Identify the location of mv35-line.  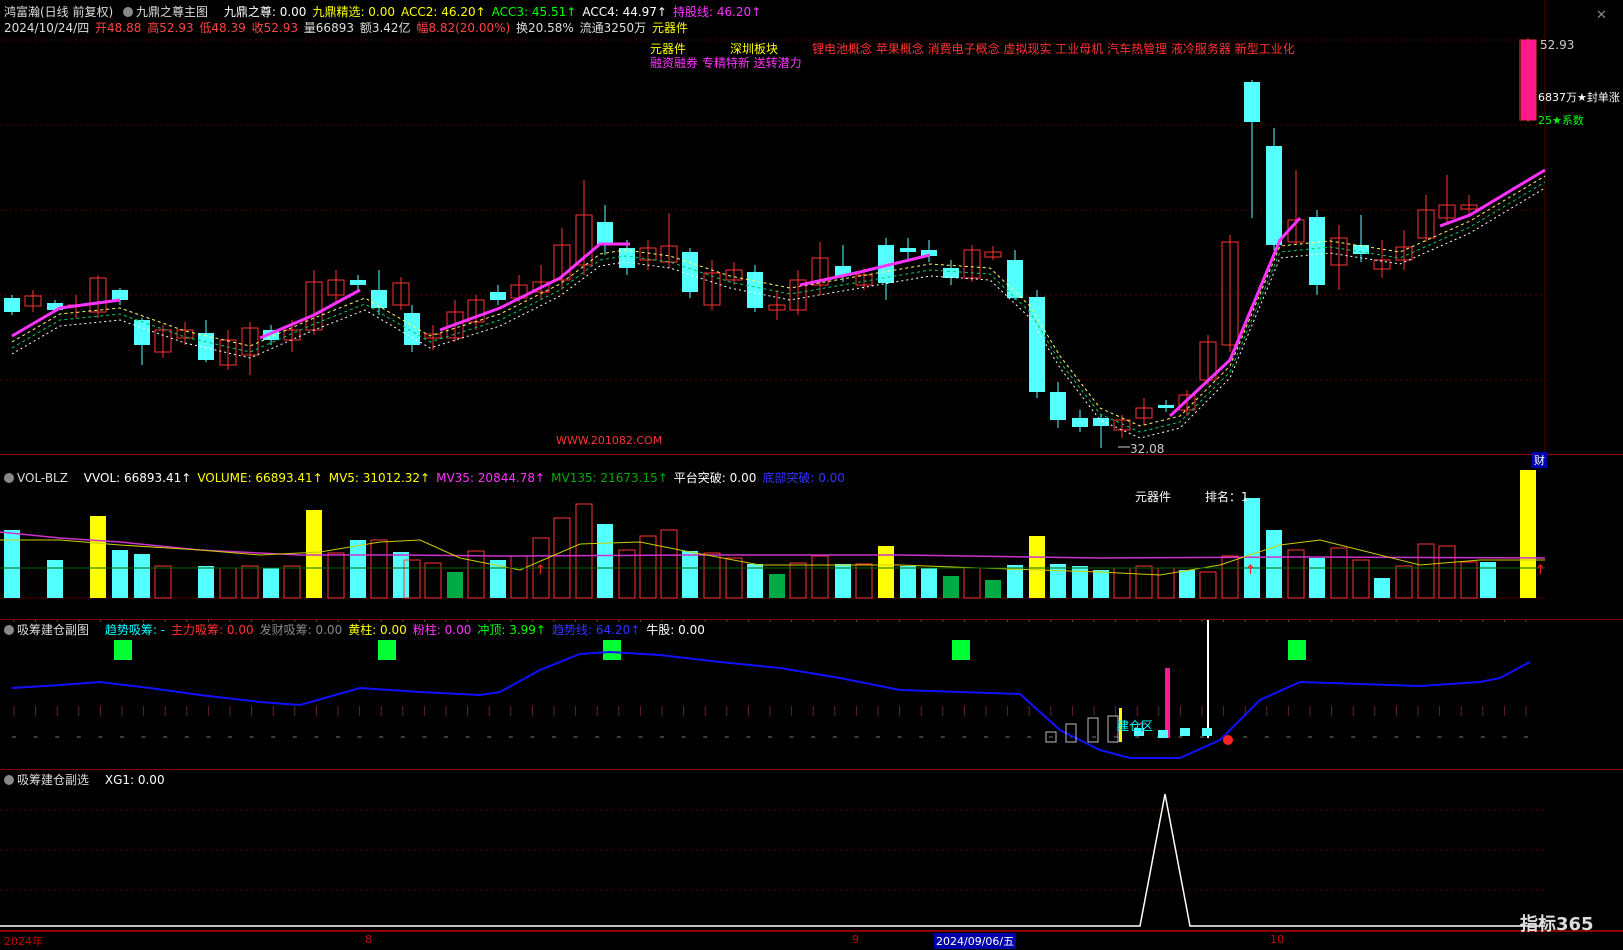
(773, 545).